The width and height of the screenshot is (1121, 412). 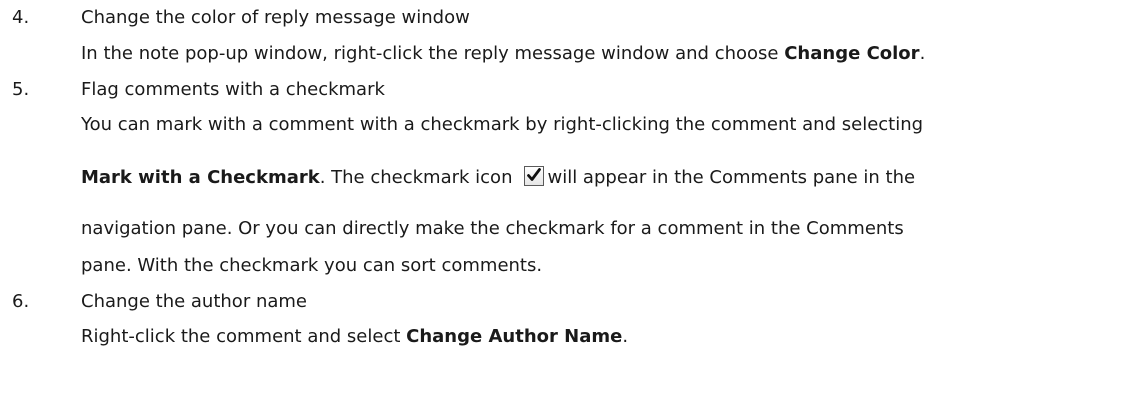 What do you see at coordinates (275, 17) in the screenshot?
I see `item-4-heading: Change the color of reply message window` at bounding box center [275, 17].